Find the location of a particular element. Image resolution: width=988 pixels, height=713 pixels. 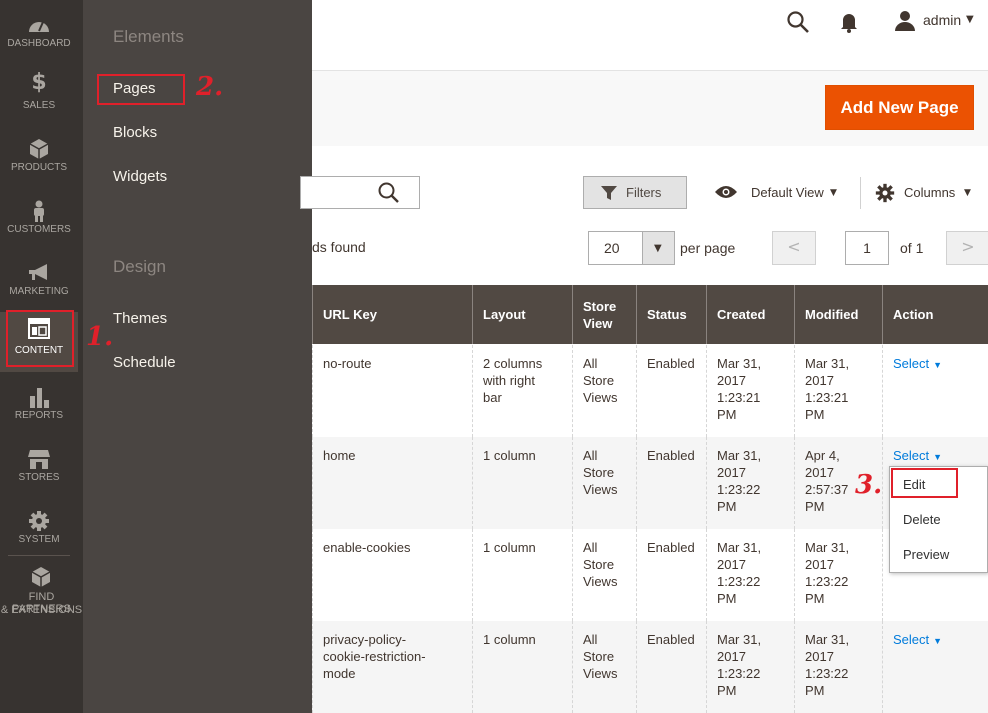

cell-action: Select ▼ is located at coordinates (935, 667).